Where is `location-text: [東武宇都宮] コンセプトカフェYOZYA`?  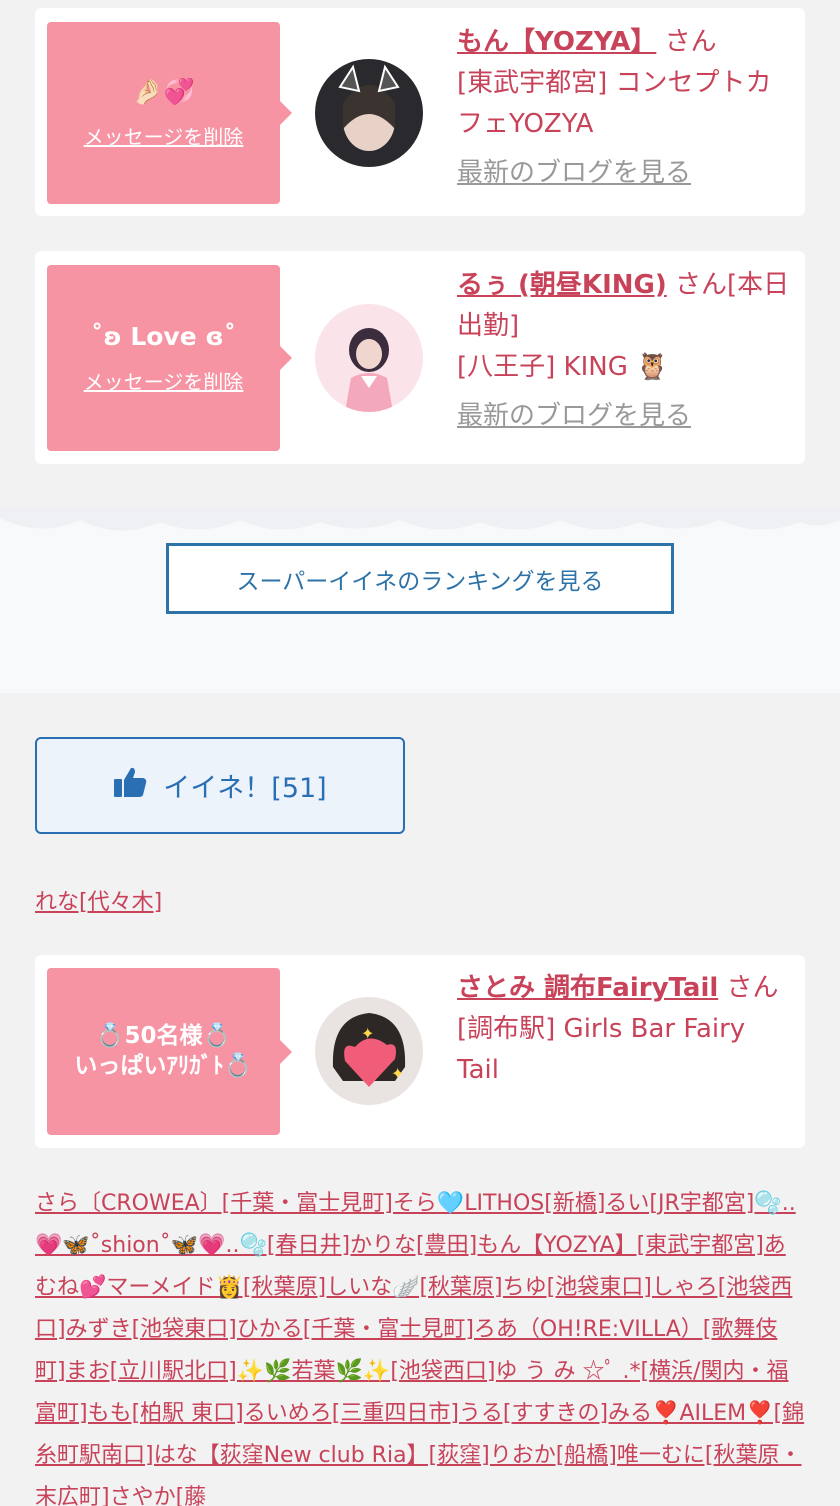
location-text: [東武宇都宮] コンセプトカフェYOZYA is located at coordinates (614, 103).